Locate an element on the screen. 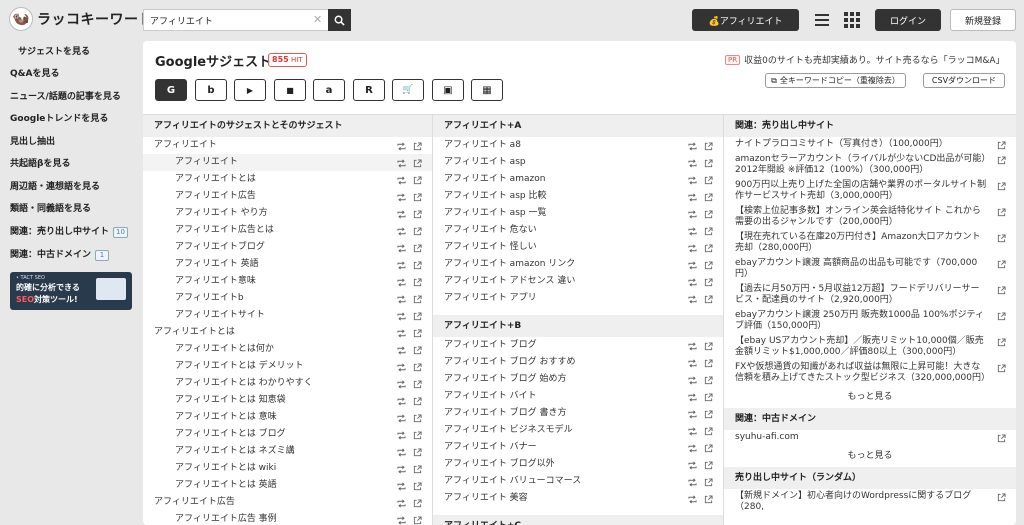  keyword-row: アフィリエイト広告 is located at coordinates (287, 502).